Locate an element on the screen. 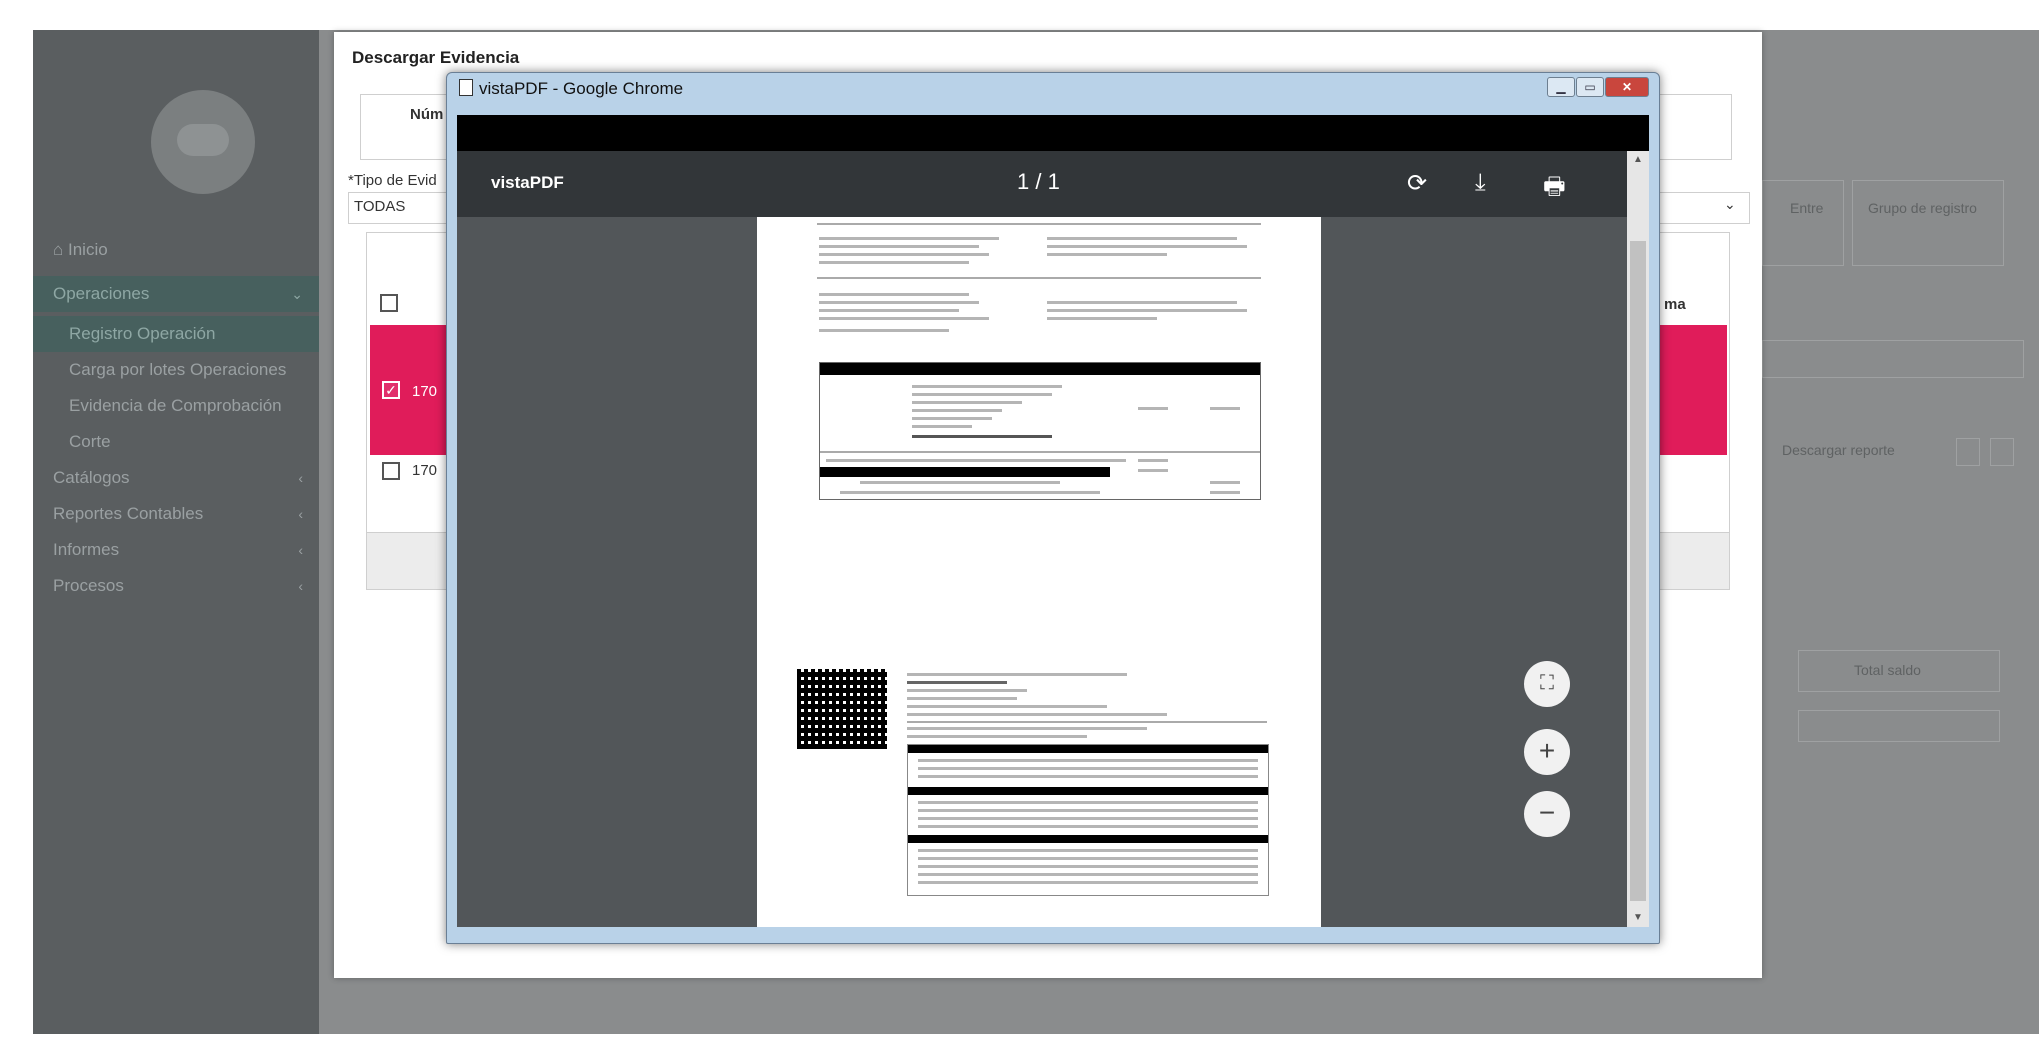 This screenshot has width=2039, height=1048. column-header-num: Núm is located at coordinates (427, 114).